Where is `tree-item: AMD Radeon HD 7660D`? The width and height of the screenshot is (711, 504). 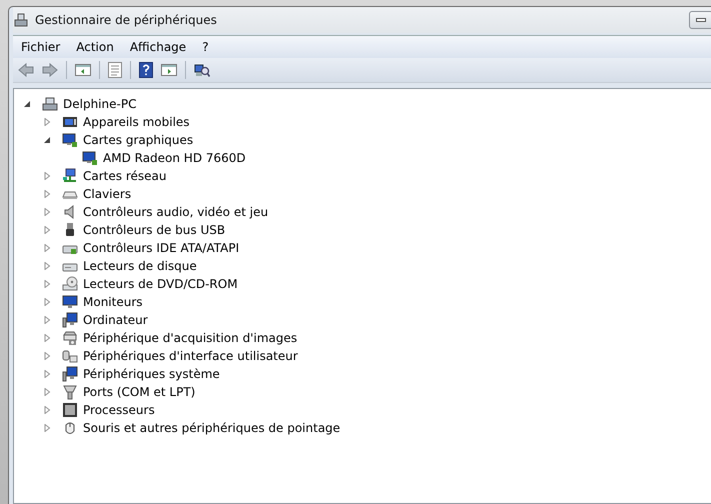
tree-item: AMD Radeon HD 7660D is located at coordinates (174, 158).